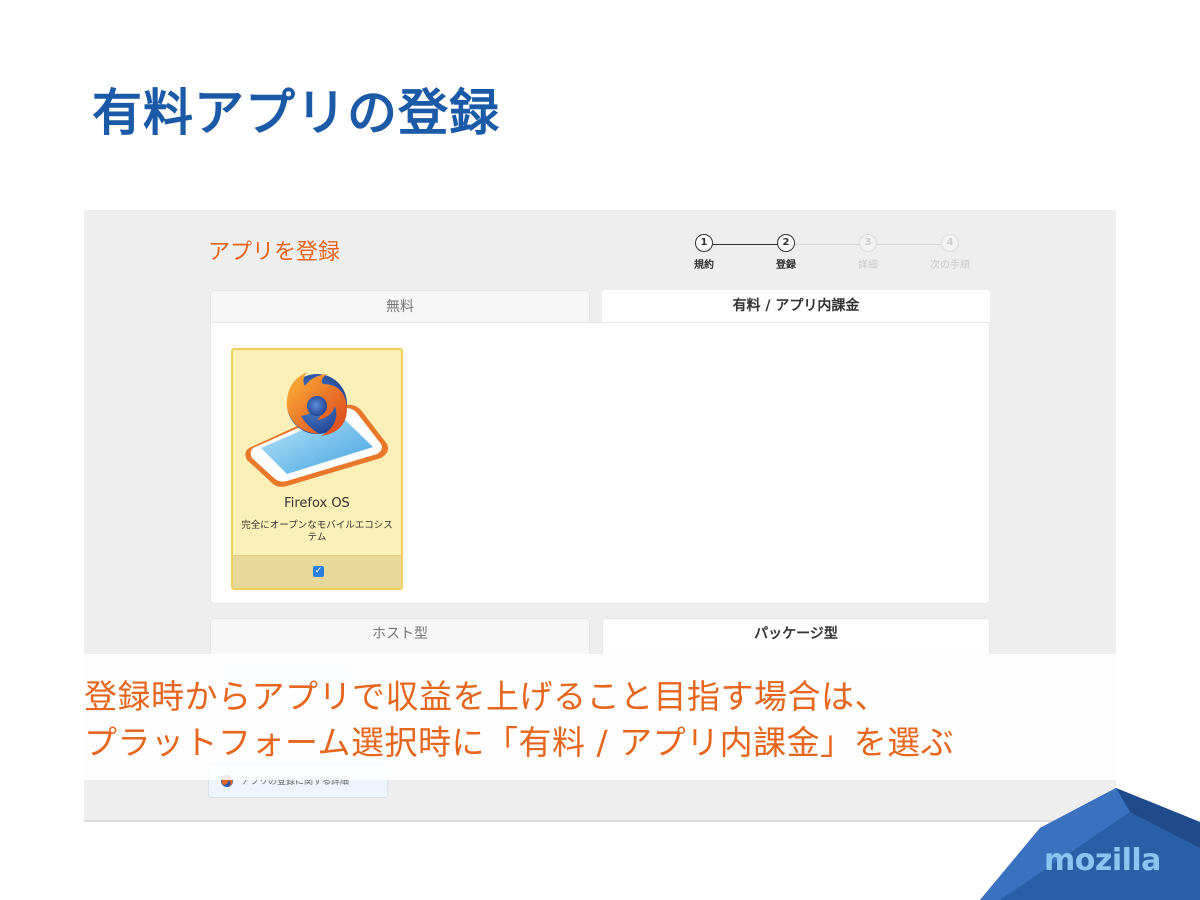 Image resolution: width=1200 pixels, height=900 pixels. Describe the element at coordinates (786, 243) in the screenshot. I see `step-number: 2` at that location.